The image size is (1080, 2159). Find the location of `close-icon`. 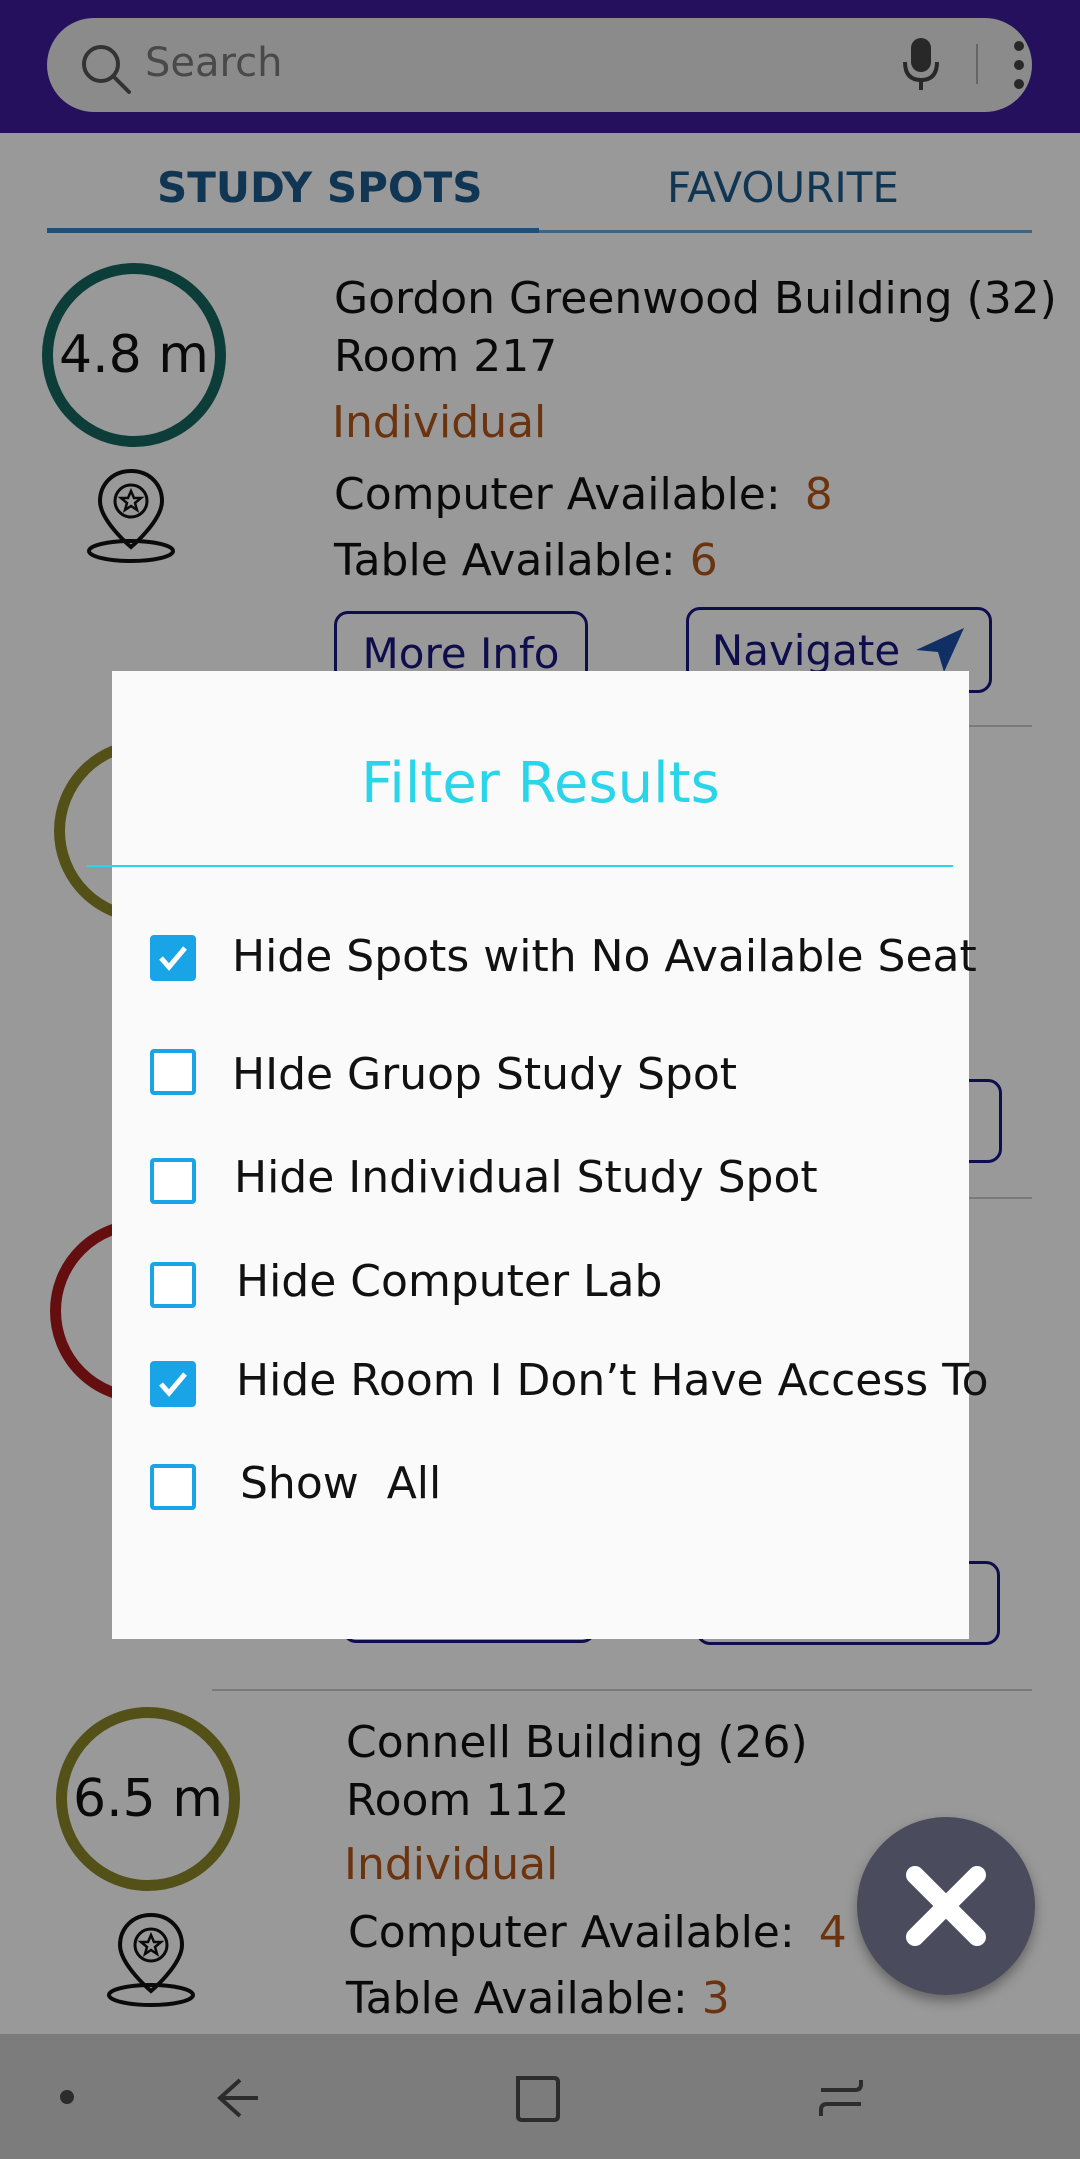

close-icon is located at coordinates (946, 1906).